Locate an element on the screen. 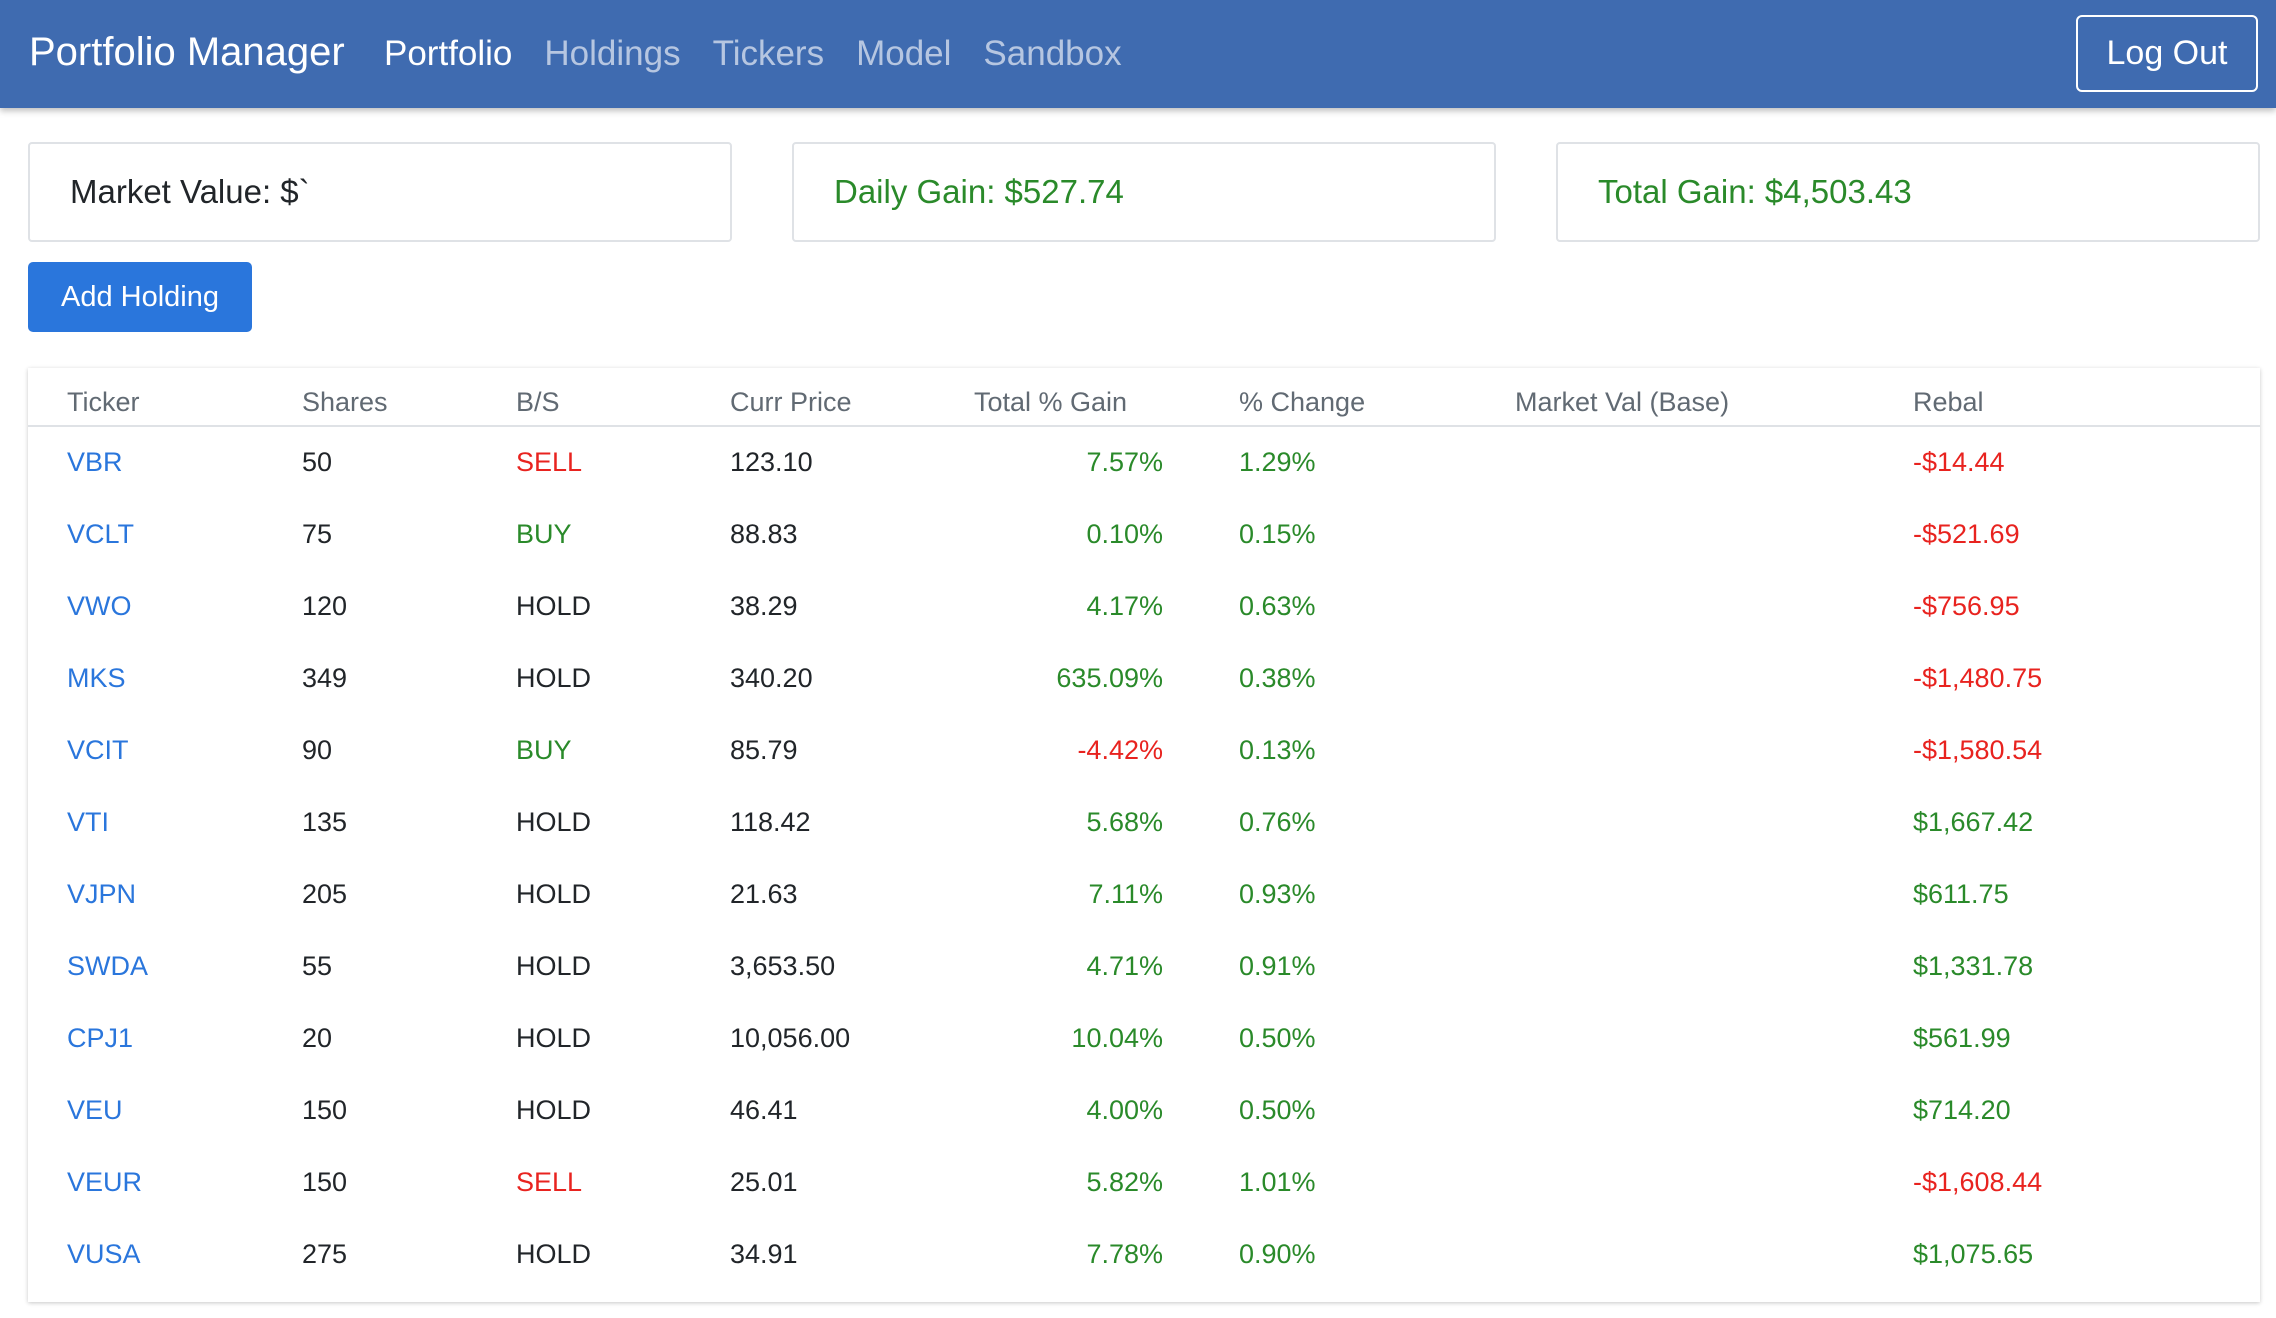 This screenshot has height=1318, width=2276. header-bs: B/S is located at coordinates (623, 397).